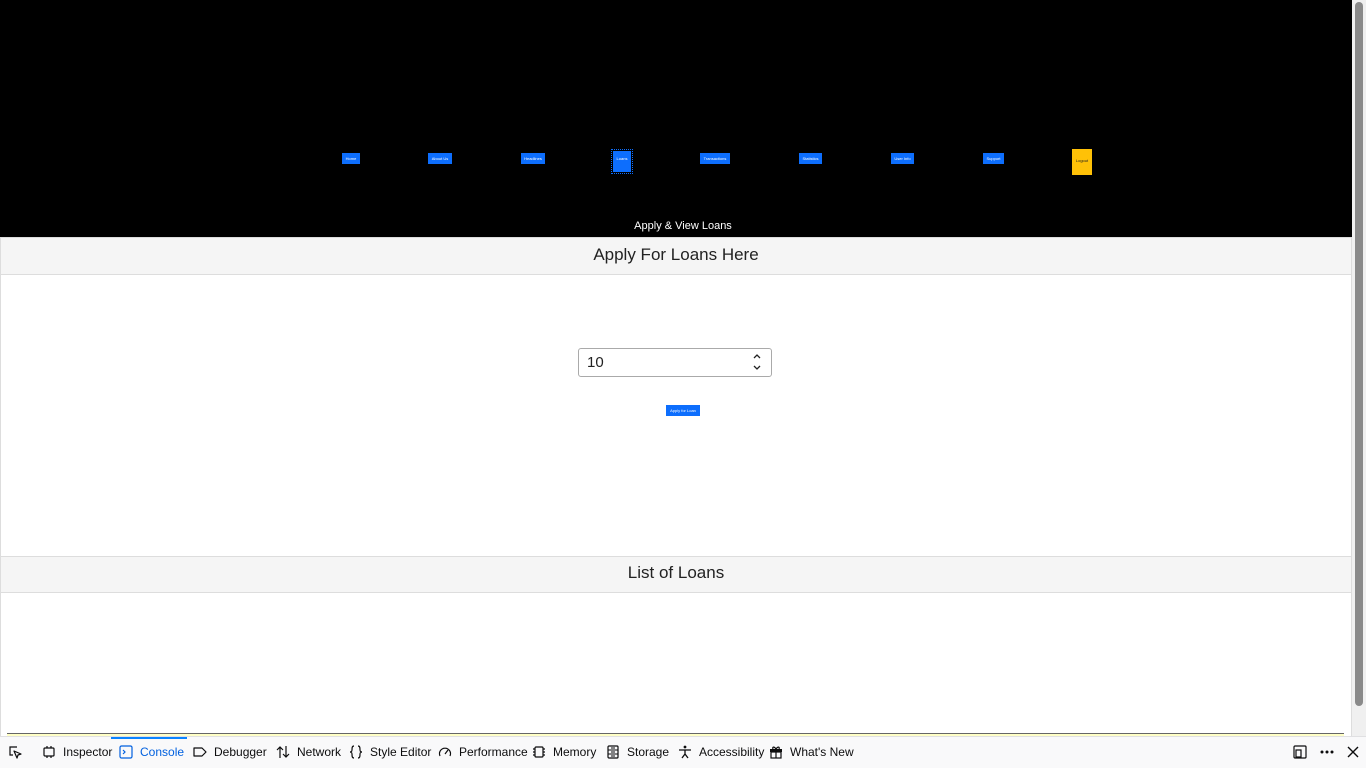  Describe the element at coordinates (493, 752) in the screenshot. I see `tab-label: Performance` at that location.